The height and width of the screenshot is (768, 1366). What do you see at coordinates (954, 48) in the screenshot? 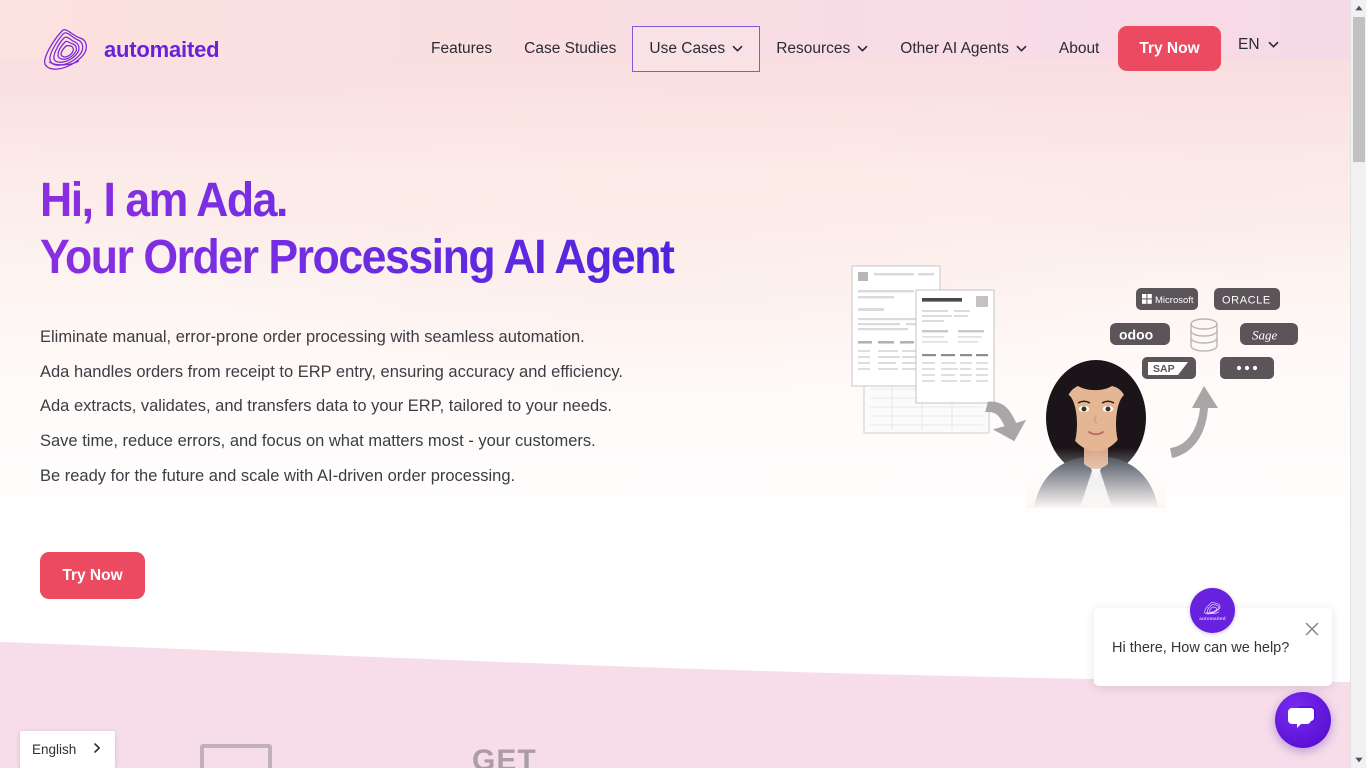
I see `nav-label: Other AI Agents` at bounding box center [954, 48].